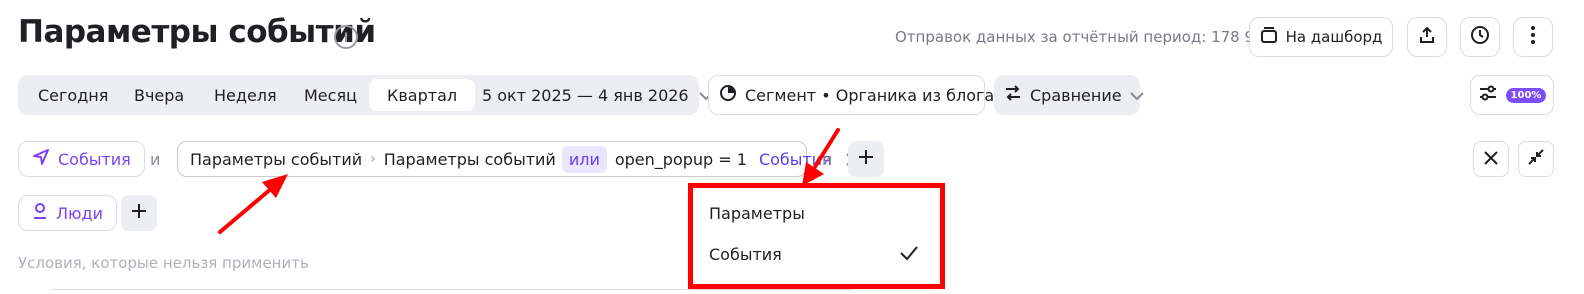 This screenshot has width=1584, height=294. I want to click on date-range-label: 5 окт 2025 — 4 янв 2026, so click(585, 95).